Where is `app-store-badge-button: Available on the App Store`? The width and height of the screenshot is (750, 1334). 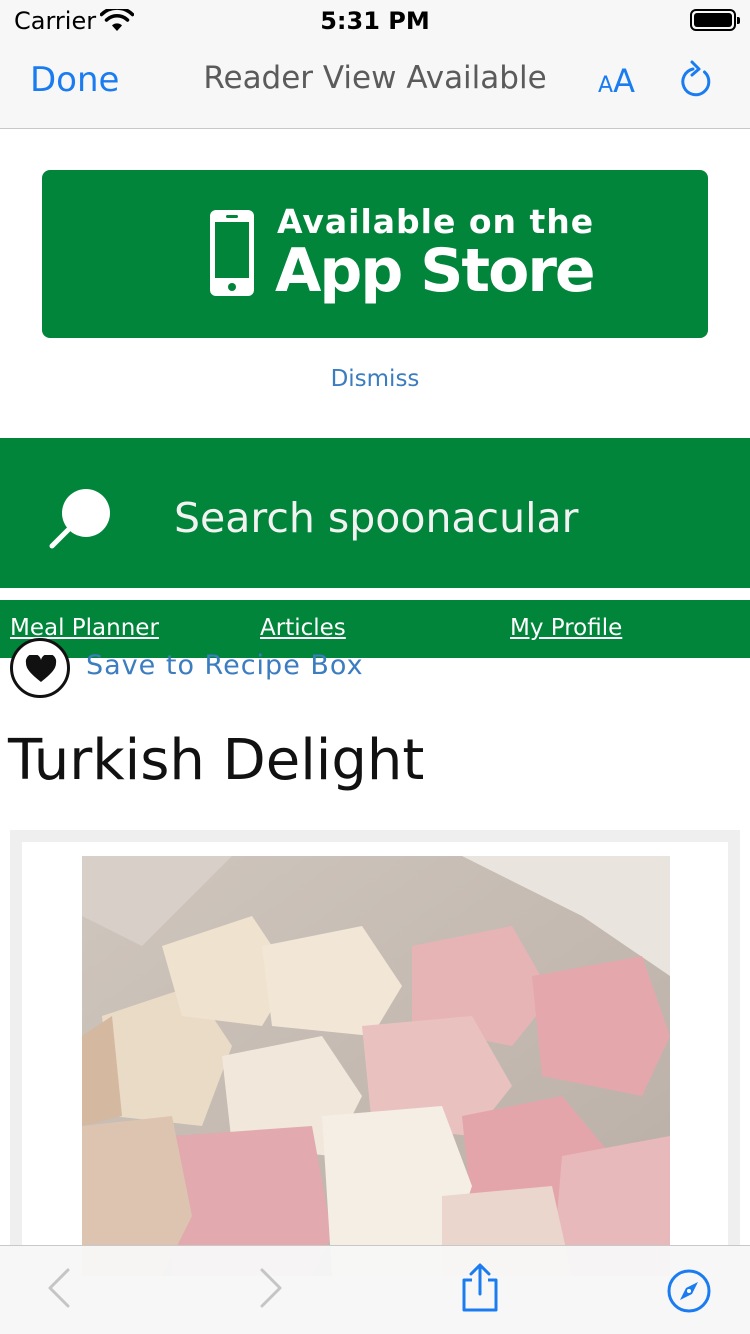 app-store-badge-button: Available on the App Store is located at coordinates (375, 254).